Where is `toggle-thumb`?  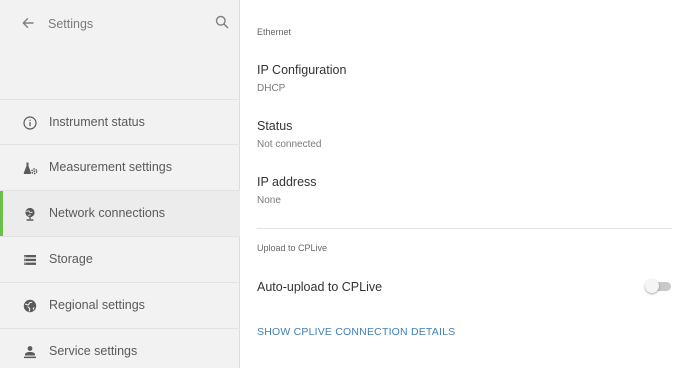 toggle-thumb is located at coordinates (652, 286).